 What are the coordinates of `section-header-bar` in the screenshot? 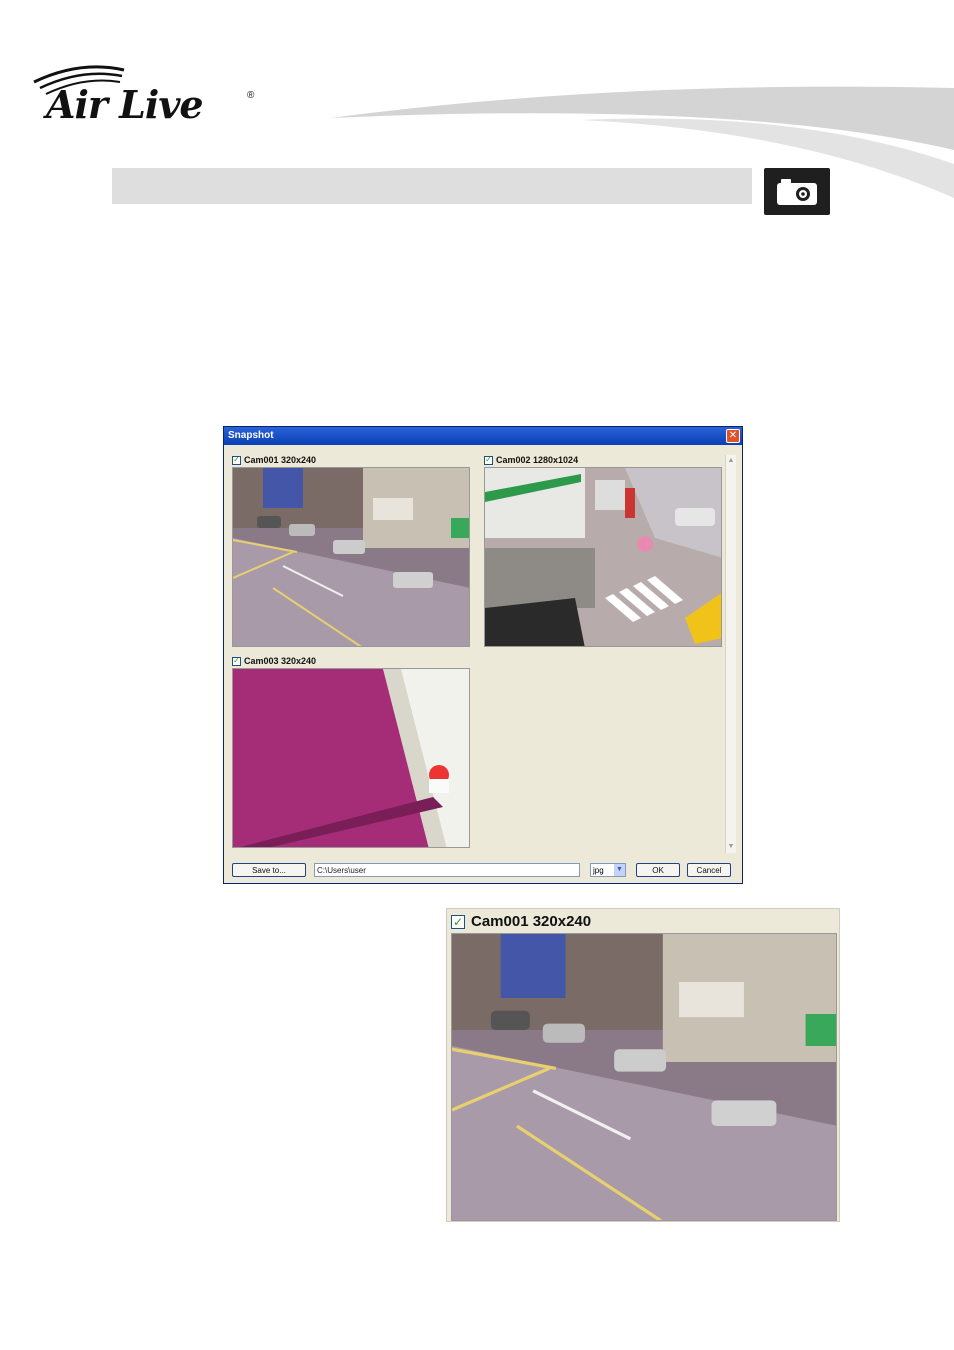 It's located at (432, 186).